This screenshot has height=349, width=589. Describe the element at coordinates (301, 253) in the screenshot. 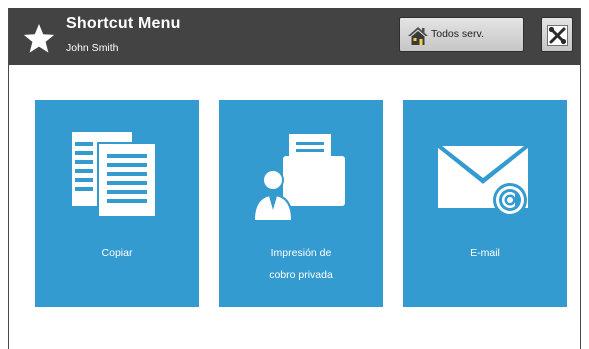

I see `private-print-label-line1: Impresión de` at that location.